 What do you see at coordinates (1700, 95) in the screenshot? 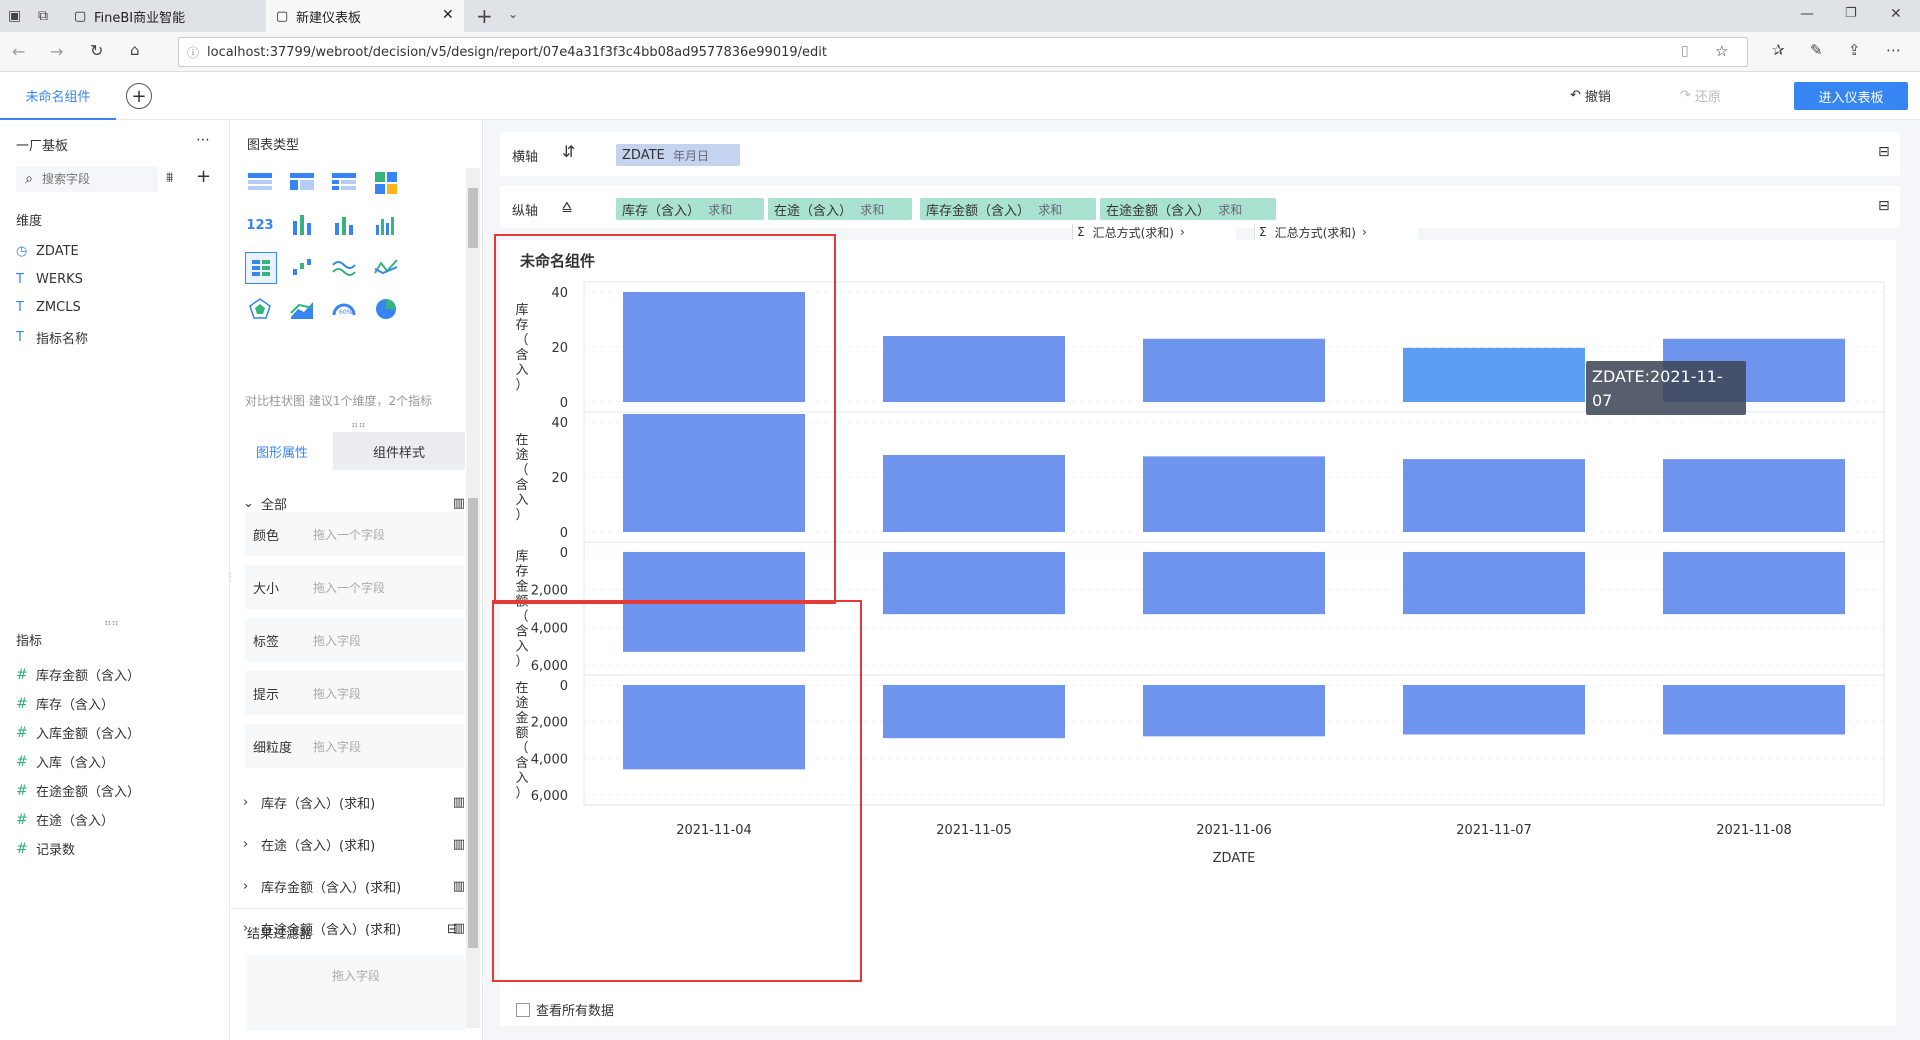
I see `redo-button: ↷ 还原` at bounding box center [1700, 95].